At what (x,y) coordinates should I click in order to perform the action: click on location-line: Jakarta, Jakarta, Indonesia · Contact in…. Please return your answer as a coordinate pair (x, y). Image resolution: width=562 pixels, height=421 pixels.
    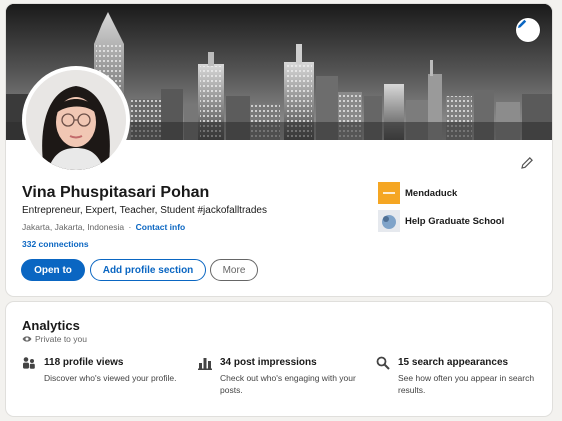
    Looking at the image, I should click on (103, 227).